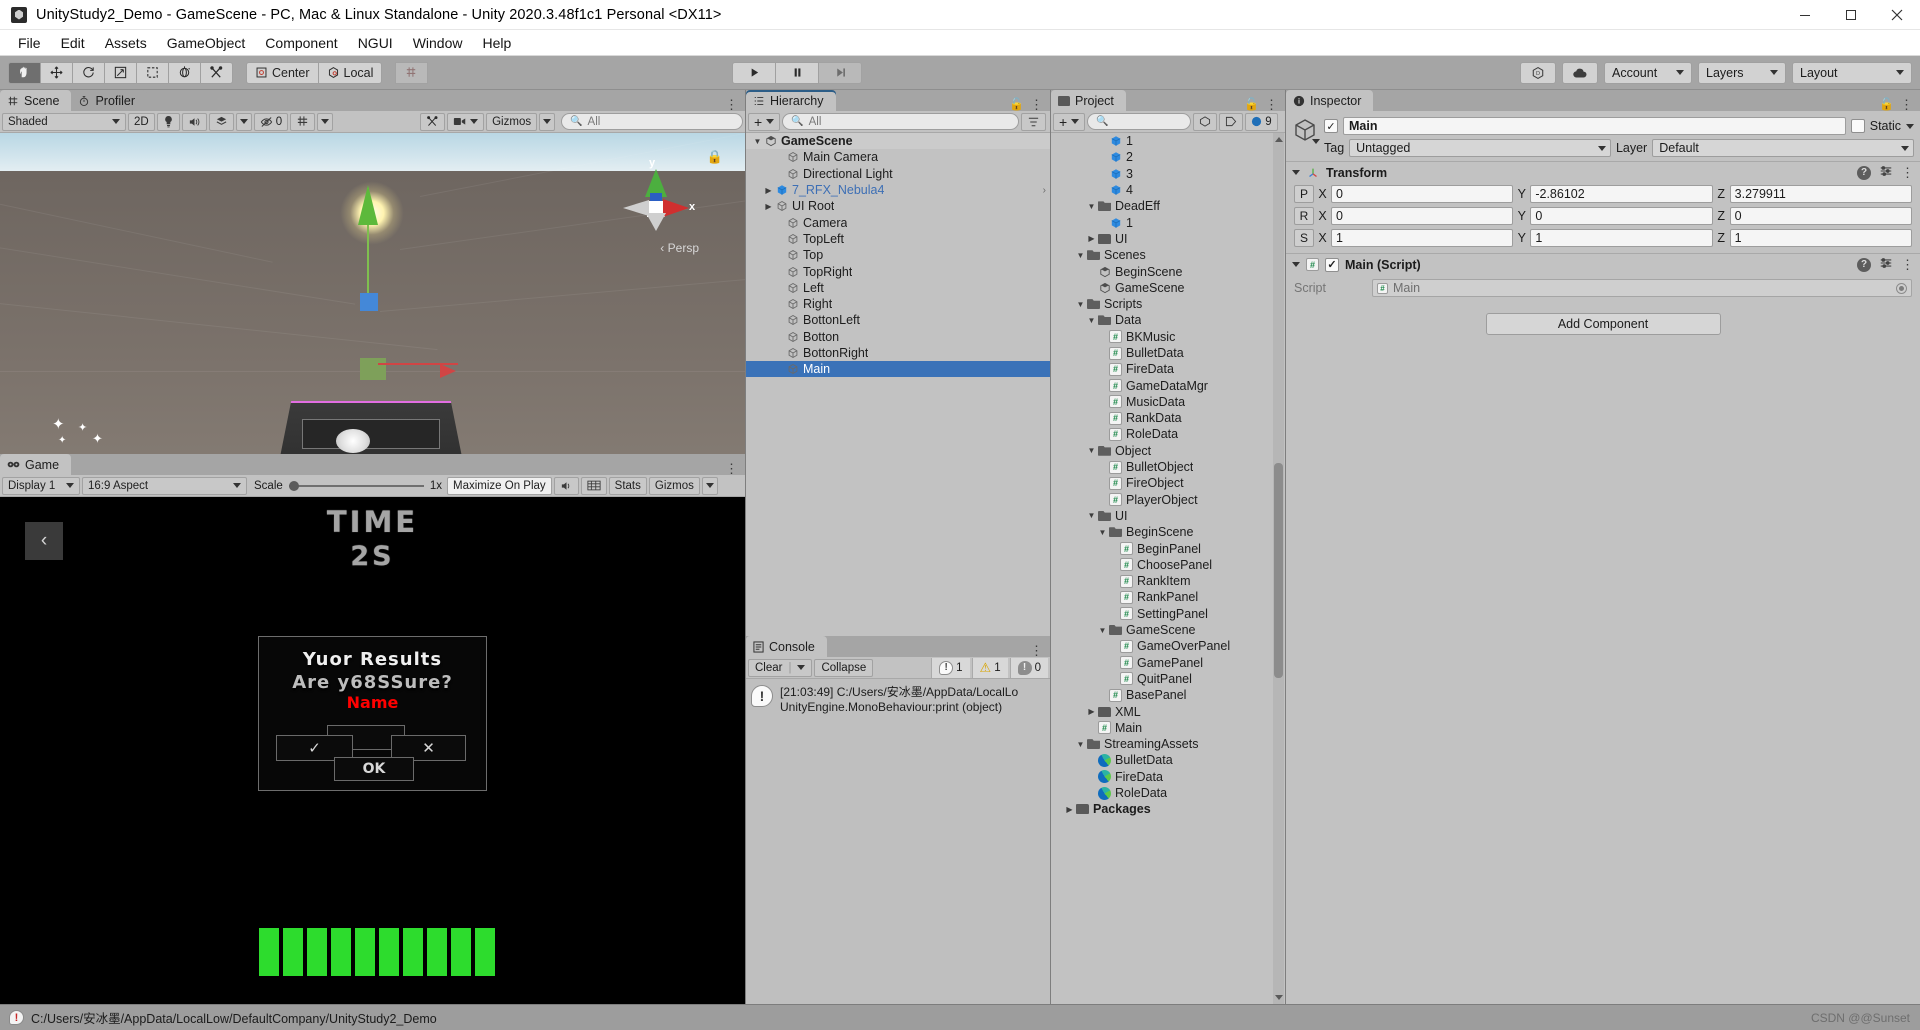  I want to click on console-info-filter: ! 0, so click(1028, 667).